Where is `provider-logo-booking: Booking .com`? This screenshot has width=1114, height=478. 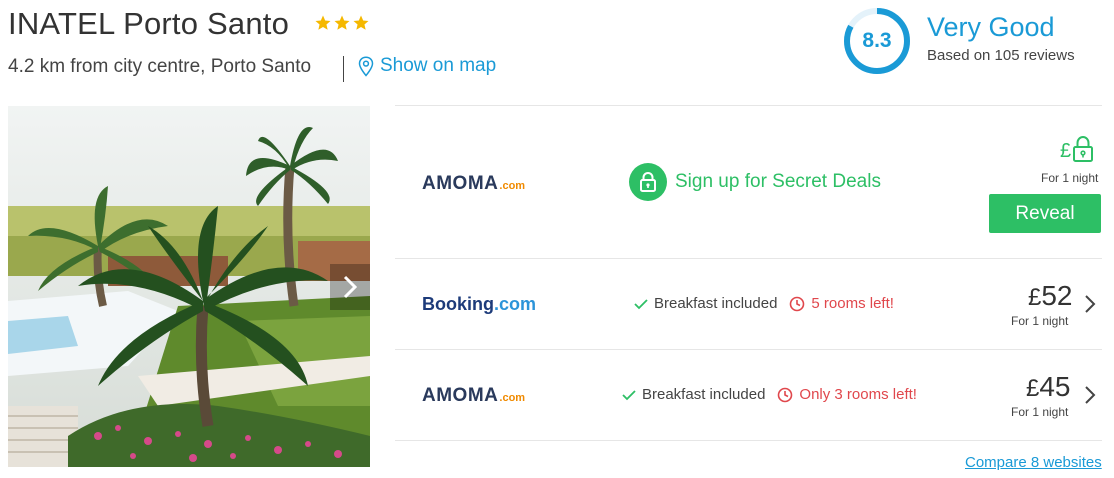 provider-logo-booking: Booking .com is located at coordinates (479, 304).